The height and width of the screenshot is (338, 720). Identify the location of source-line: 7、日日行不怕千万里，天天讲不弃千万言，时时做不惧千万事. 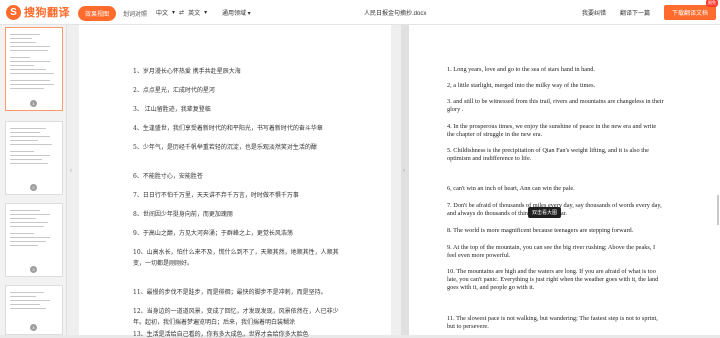
(216, 195).